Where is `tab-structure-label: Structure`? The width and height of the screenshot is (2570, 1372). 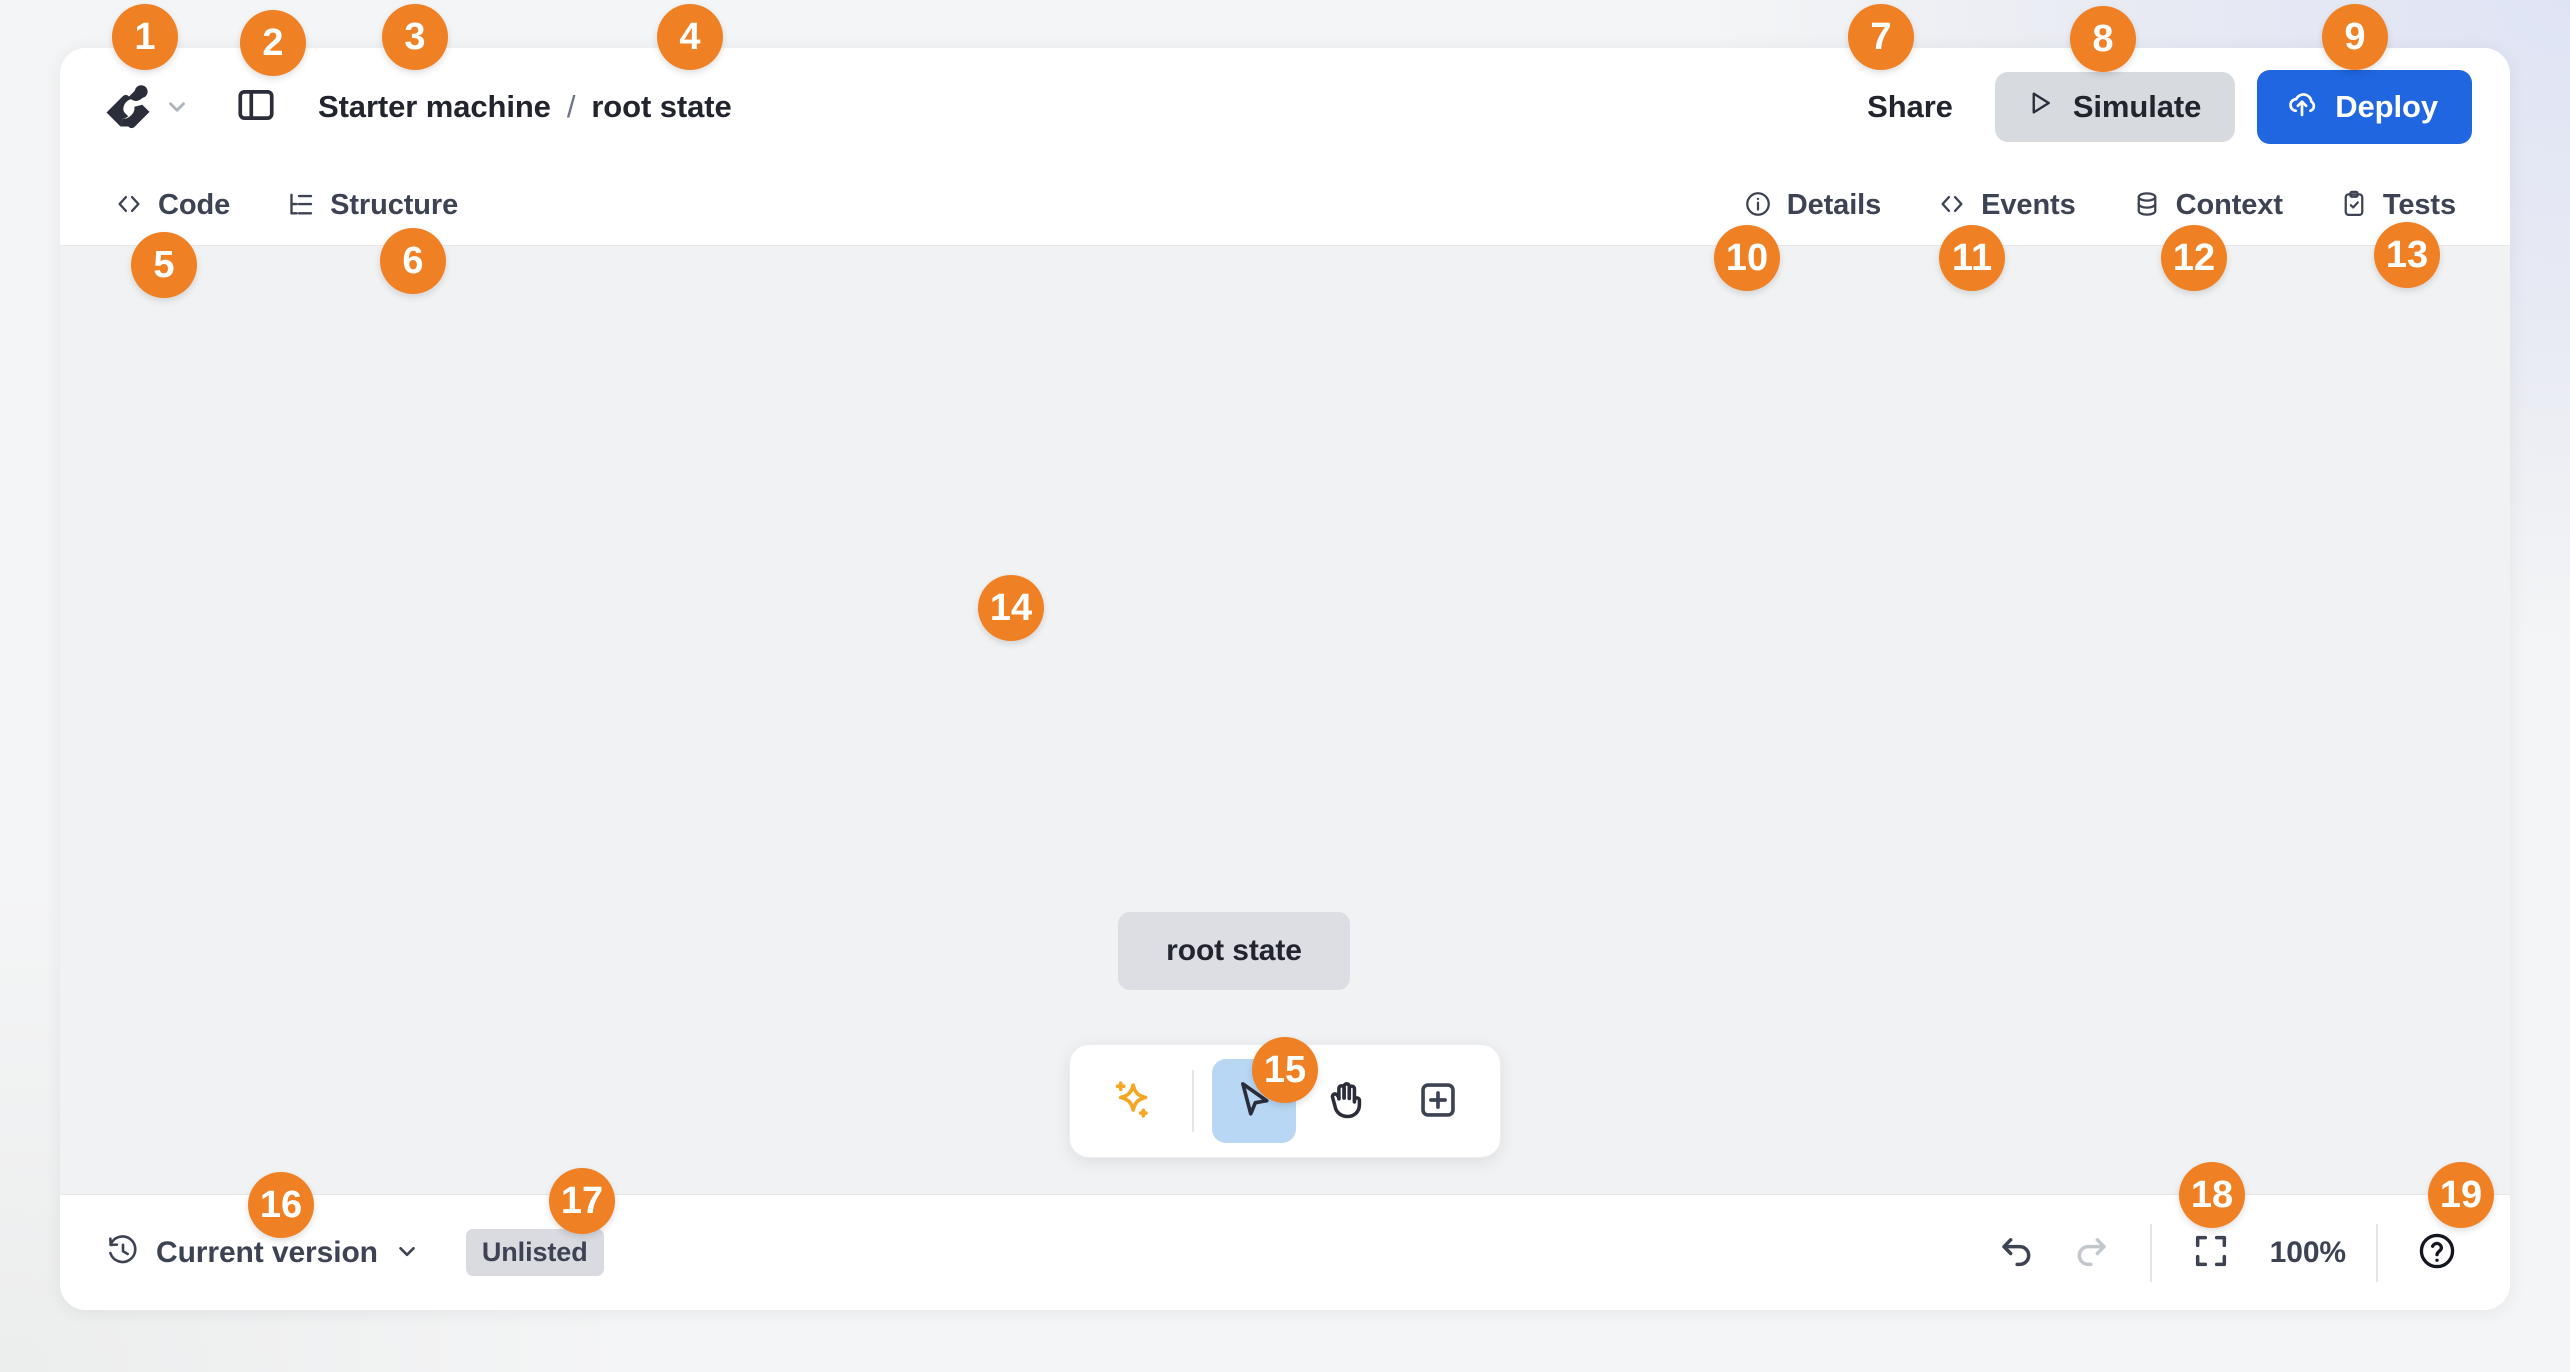
tab-structure-label: Structure is located at coordinates (394, 205).